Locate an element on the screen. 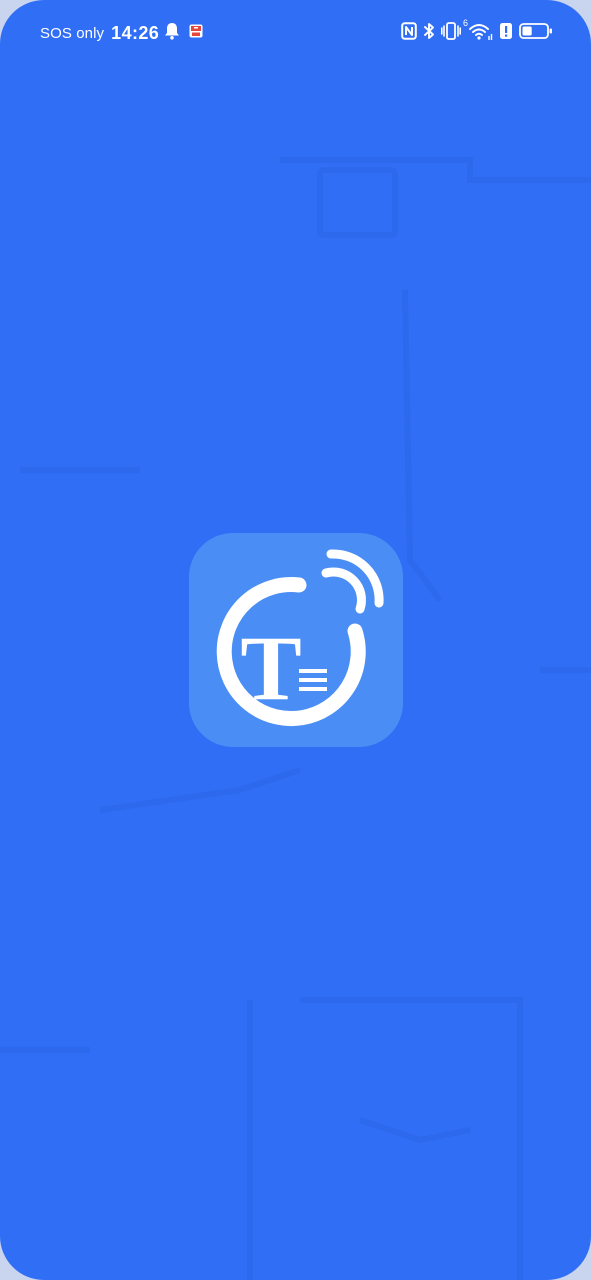 The height and width of the screenshot is (1280, 591). clock: 14:26 is located at coordinates (135, 32).